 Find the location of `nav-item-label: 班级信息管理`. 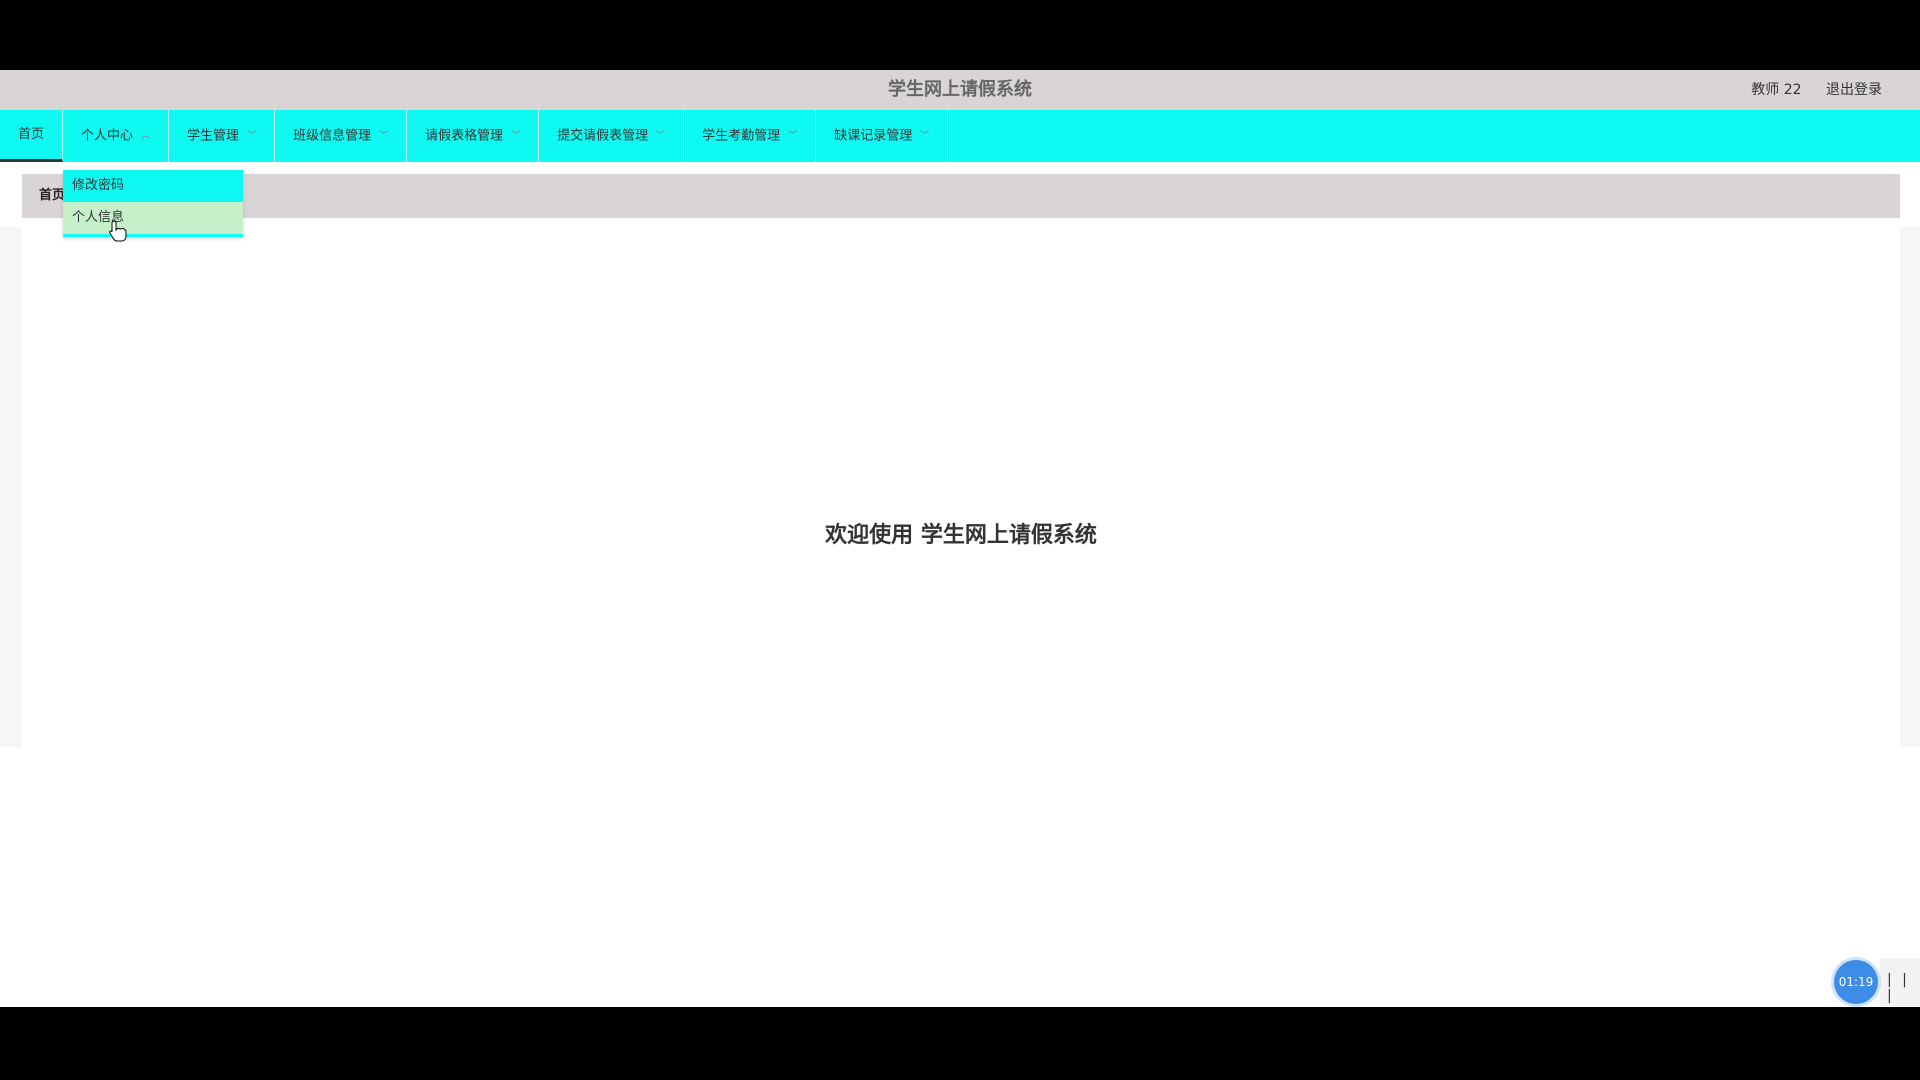

nav-item-label: 班级信息管理 is located at coordinates (332, 136).